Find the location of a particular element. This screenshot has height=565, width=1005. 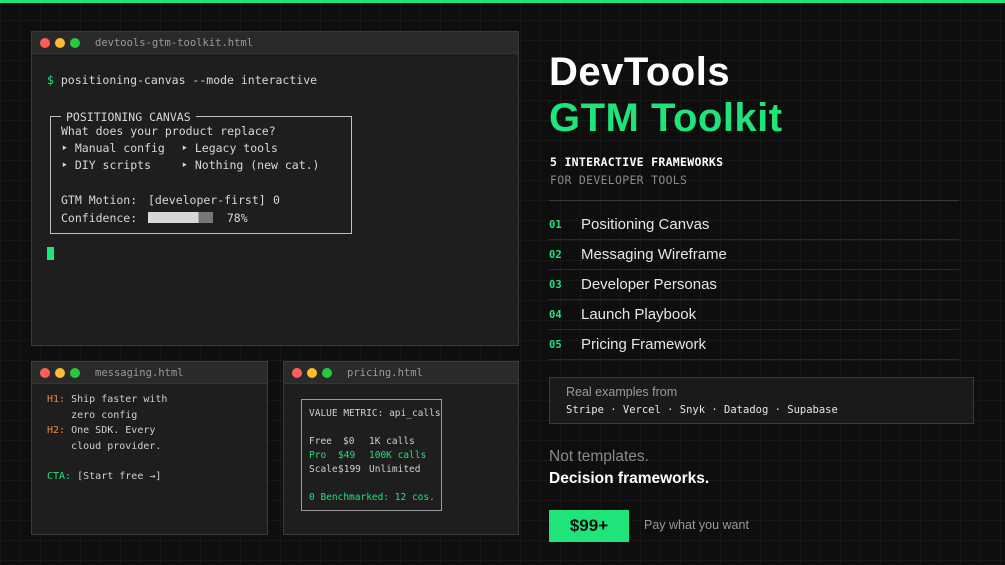

canvas-question: What does your product replace? is located at coordinates (168, 131).